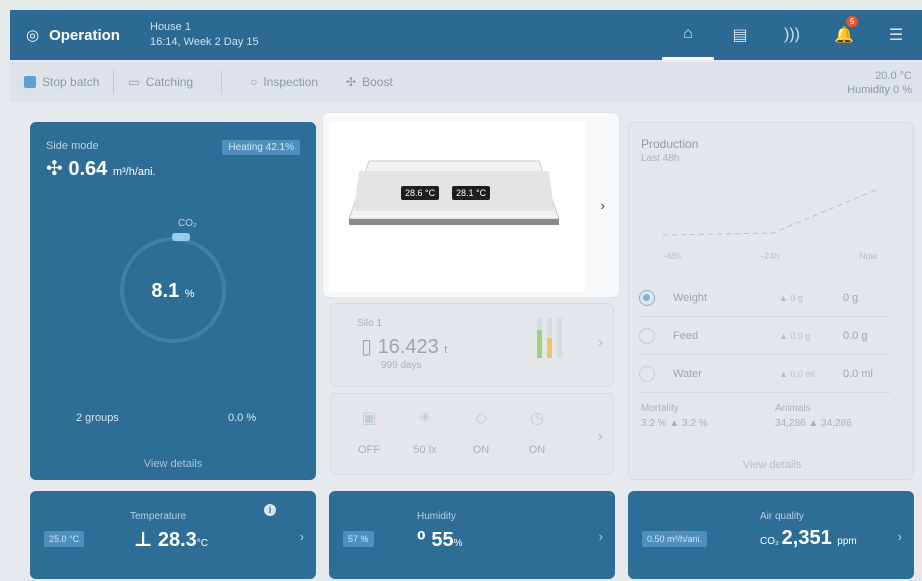 This screenshot has height=581, width=922. I want to click on production-title: Production, so click(670, 144).